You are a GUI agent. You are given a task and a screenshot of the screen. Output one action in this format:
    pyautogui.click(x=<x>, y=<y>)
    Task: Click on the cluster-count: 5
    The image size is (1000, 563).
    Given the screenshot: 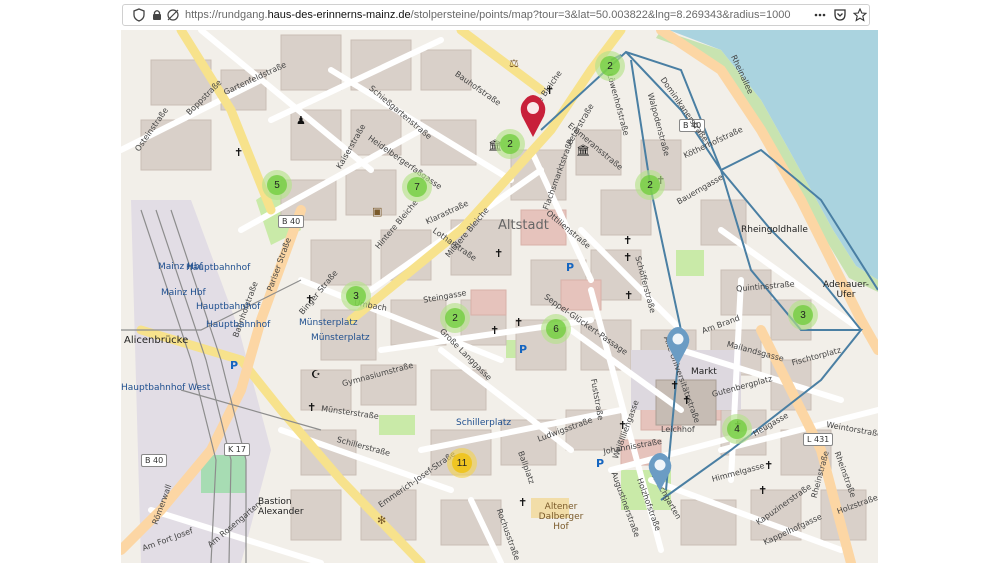 What is the action you would take?
    pyautogui.click(x=277, y=185)
    